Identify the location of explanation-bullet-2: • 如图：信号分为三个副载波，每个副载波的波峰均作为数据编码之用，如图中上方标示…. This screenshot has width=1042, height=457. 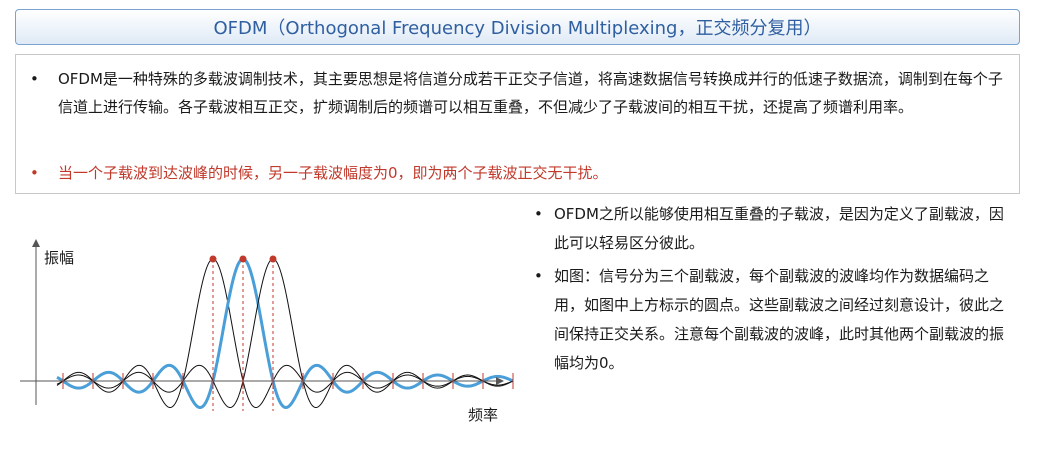
(771, 320).